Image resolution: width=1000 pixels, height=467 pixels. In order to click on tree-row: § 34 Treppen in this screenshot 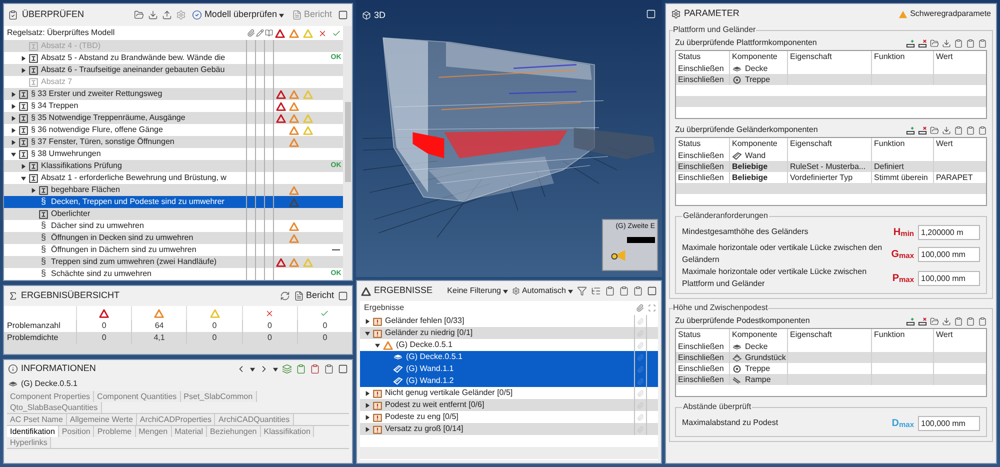, I will do `click(173, 106)`.